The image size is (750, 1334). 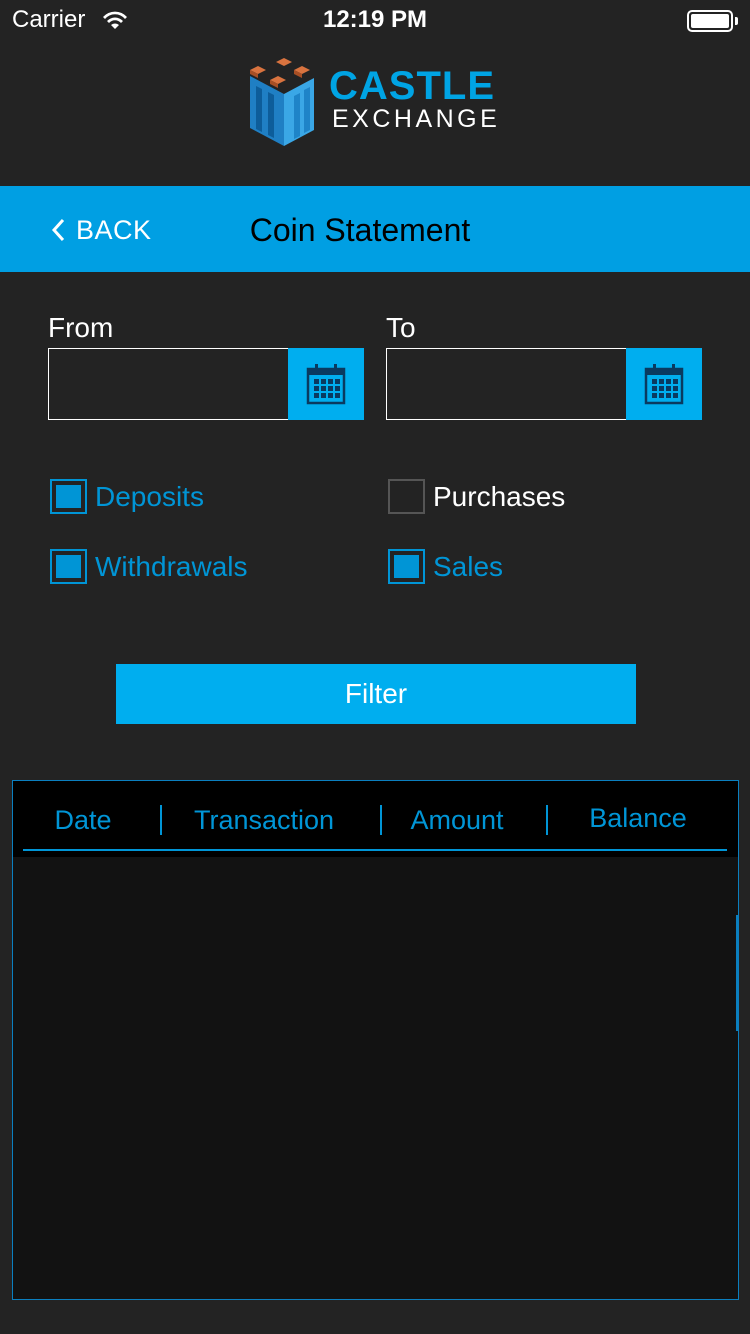 I want to click on status-time: 12:19 PM, so click(x=375, y=19).